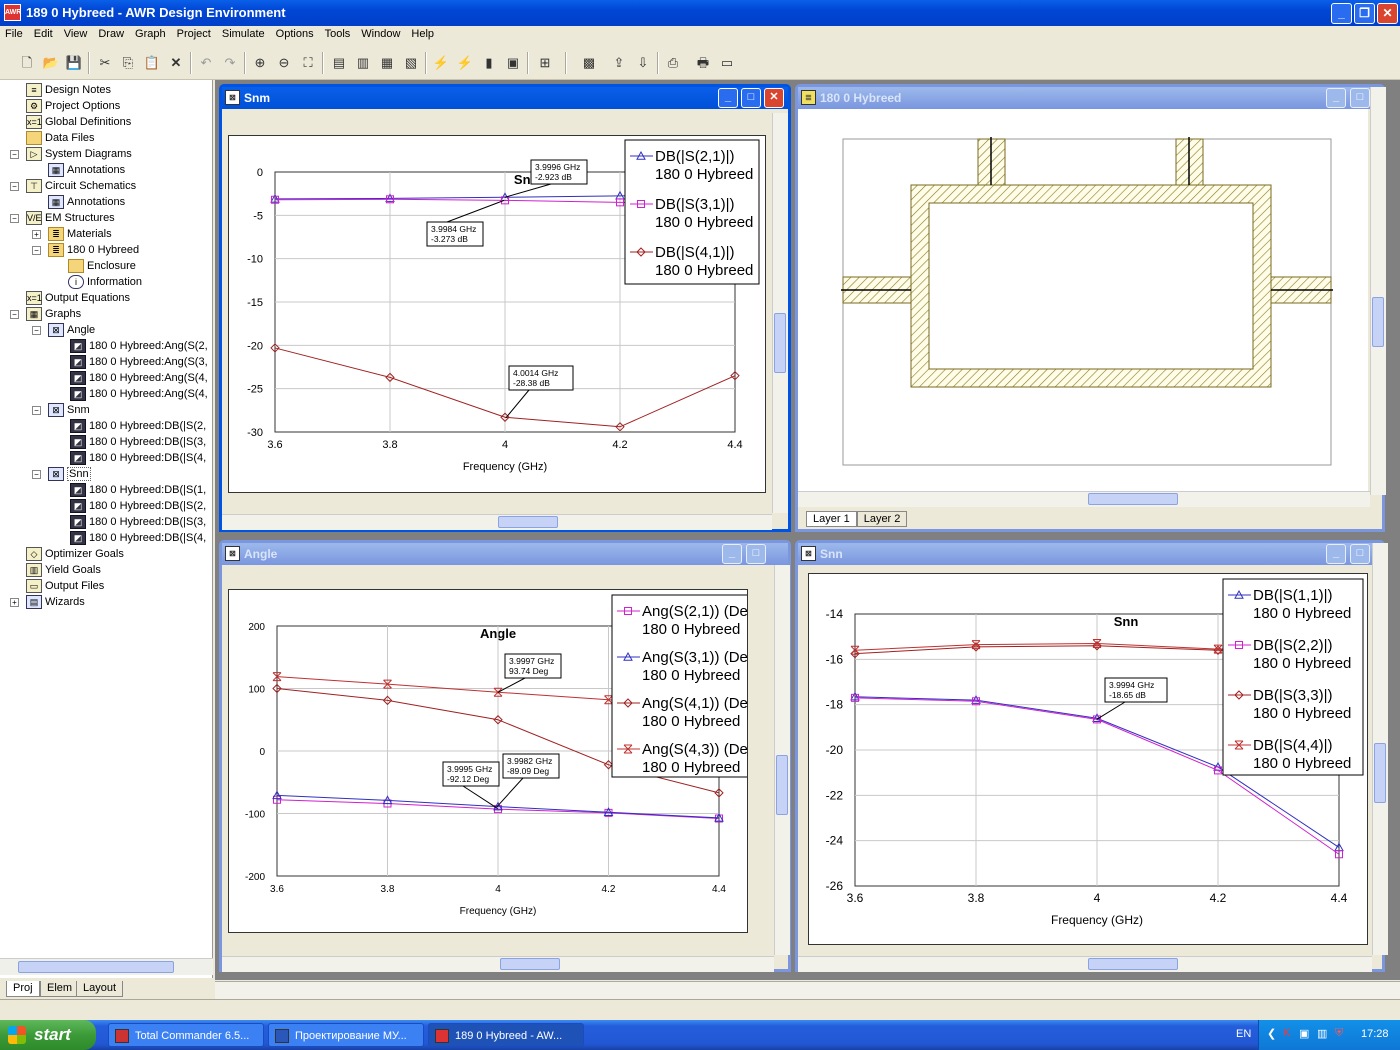 Image resolution: width=1400 pixels, height=1050 pixels. What do you see at coordinates (151, 33) in the screenshot?
I see `menu-graph: Graph` at bounding box center [151, 33].